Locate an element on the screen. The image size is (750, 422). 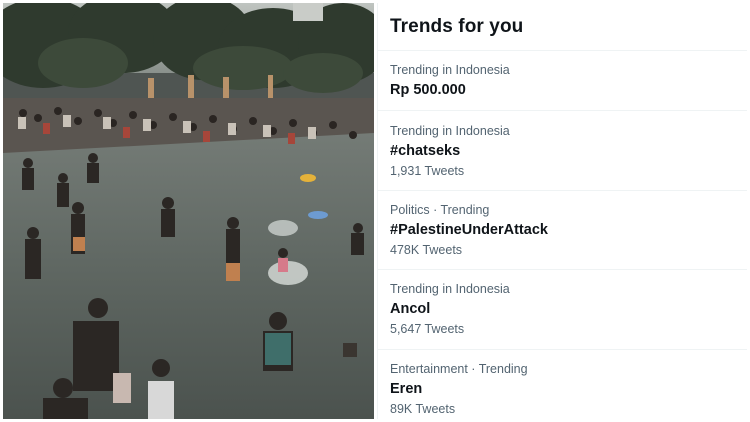
trend-tweet-count: 5,647 Tweets is located at coordinates (427, 329).